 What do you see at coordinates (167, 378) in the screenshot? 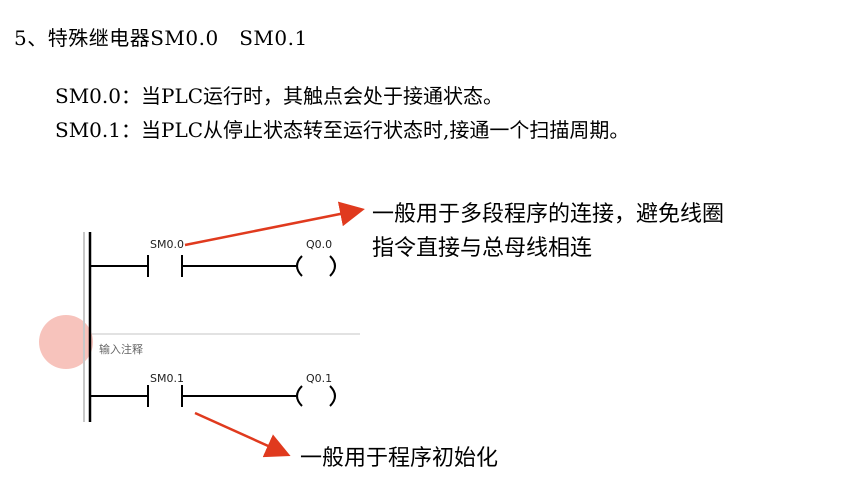
I see `contact-label-sm01: SM0.1` at bounding box center [167, 378].